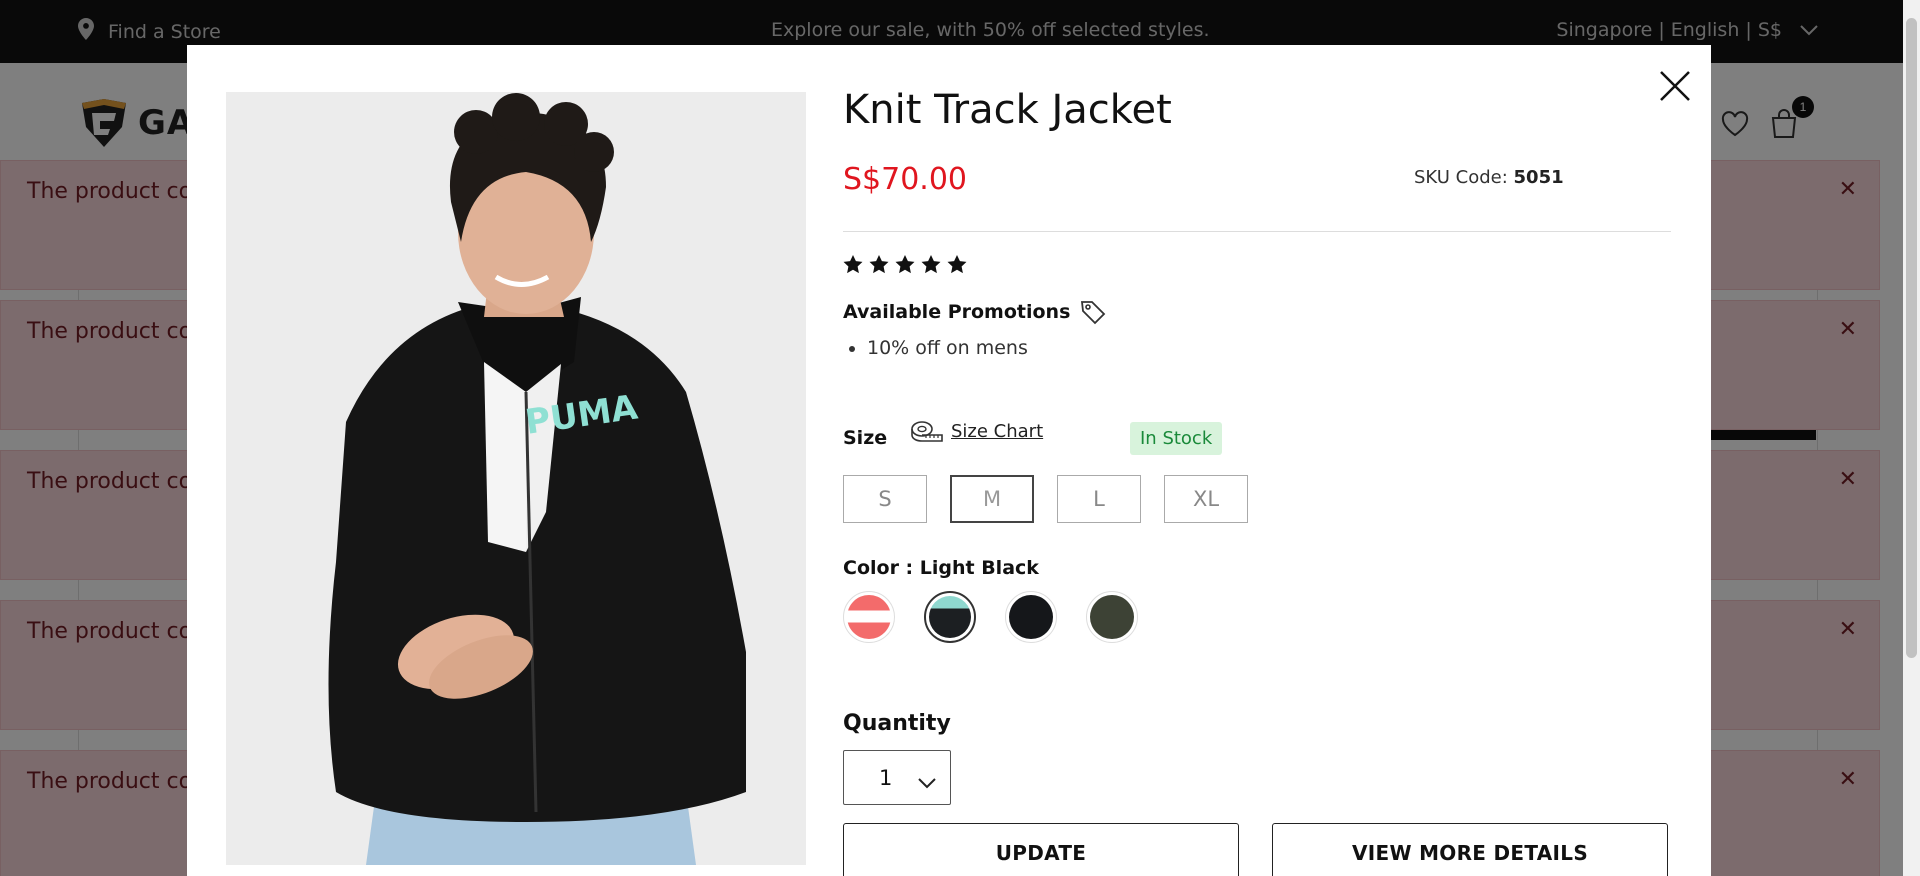 The height and width of the screenshot is (876, 1920). What do you see at coordinates (997, 431) in the screenshot?
I see `size-chart-label: Size Chart` at bounding box center [997, 431].